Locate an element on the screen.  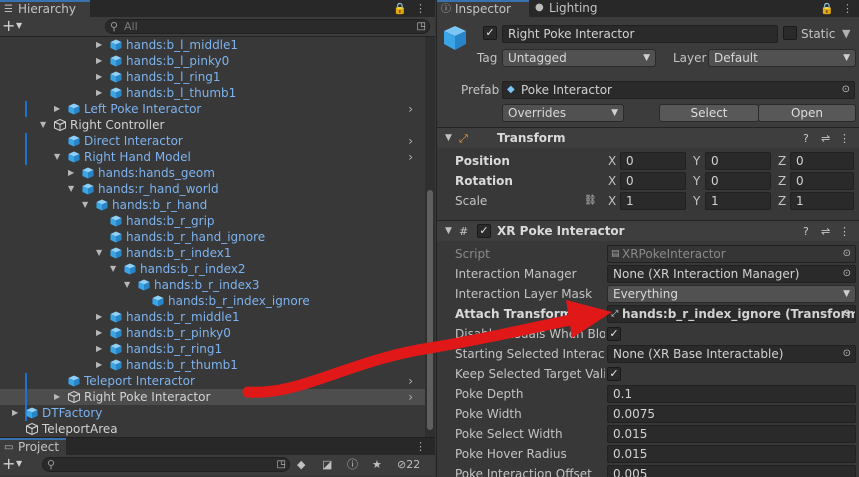
rotation-z-field: 0 is located at coordinates (822, 181).